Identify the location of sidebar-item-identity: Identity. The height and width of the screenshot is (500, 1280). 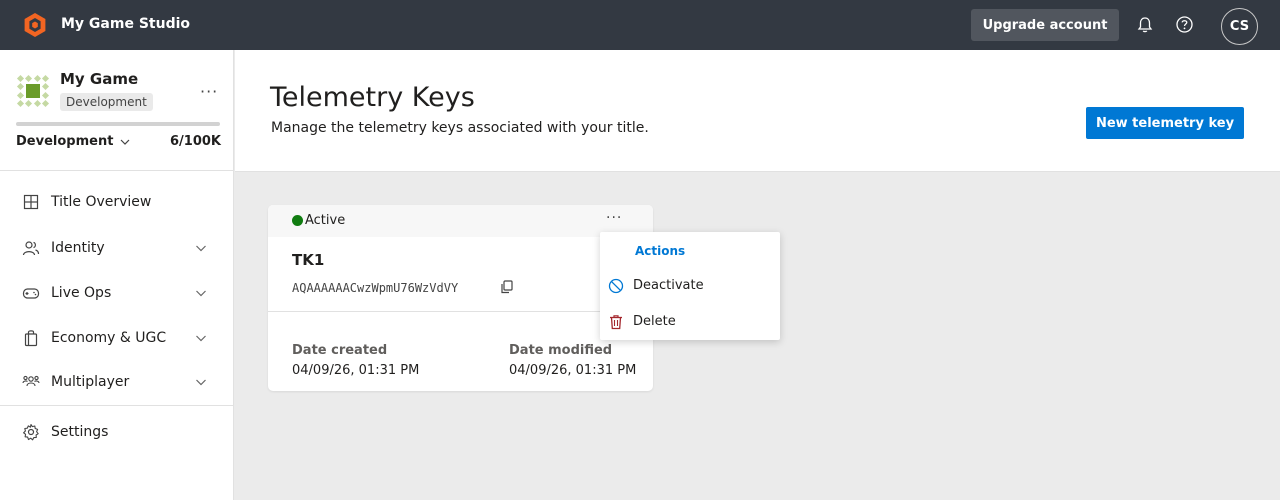
(117, 248).